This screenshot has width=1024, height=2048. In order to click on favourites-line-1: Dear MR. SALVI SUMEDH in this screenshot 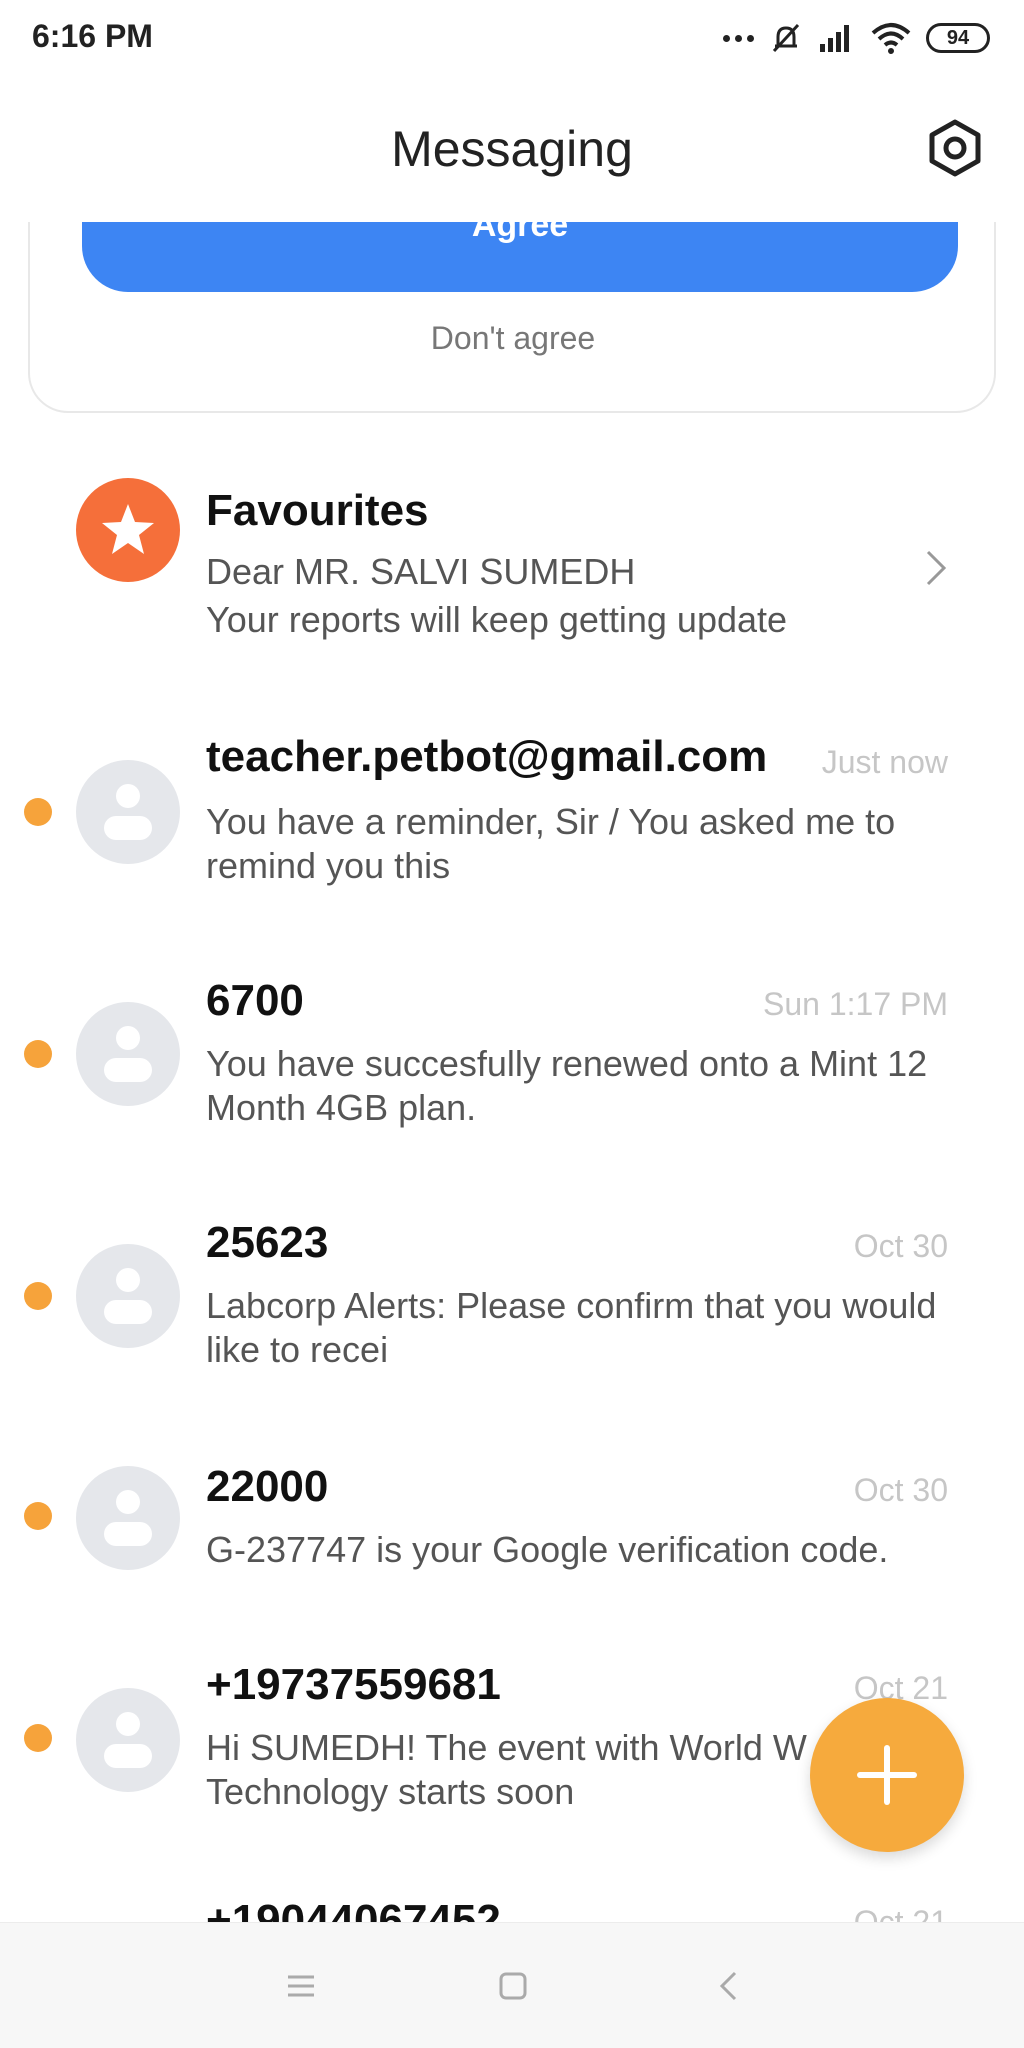, I will do `click(421, 571)`.